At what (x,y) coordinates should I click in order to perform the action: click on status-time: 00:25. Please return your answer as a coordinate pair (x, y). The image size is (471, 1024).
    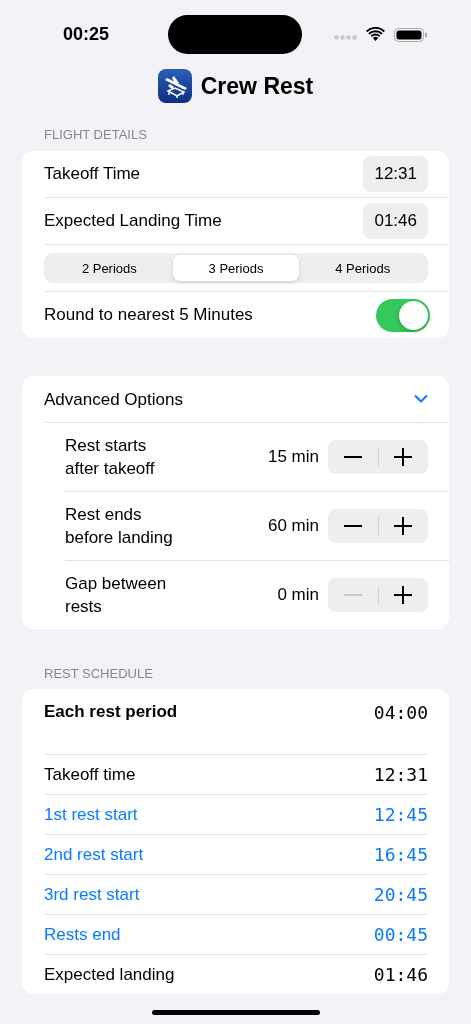
    Looking at the image, I should click on (86, 34).